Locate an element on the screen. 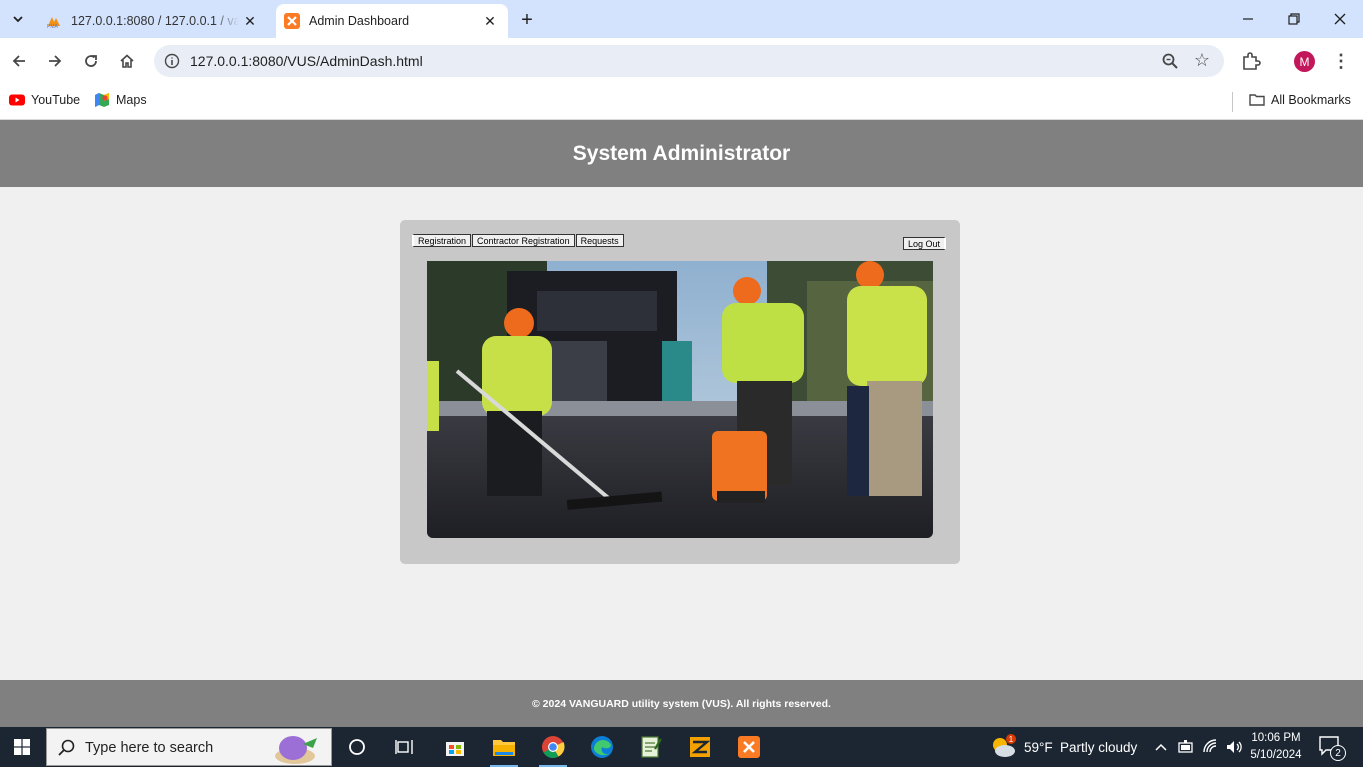 Image resolution: width=1363 pixels, height=767 pixels. start-button is located at coordinates (22, 747).